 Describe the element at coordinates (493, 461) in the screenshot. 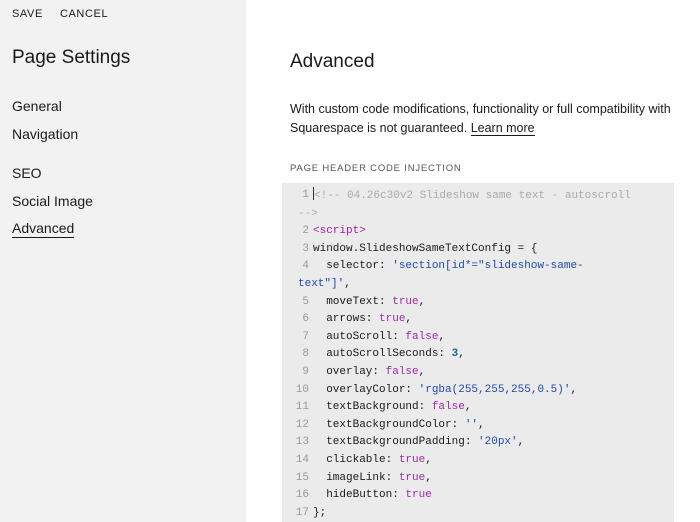

I see `code-line-content: clickable: true,` at that location.